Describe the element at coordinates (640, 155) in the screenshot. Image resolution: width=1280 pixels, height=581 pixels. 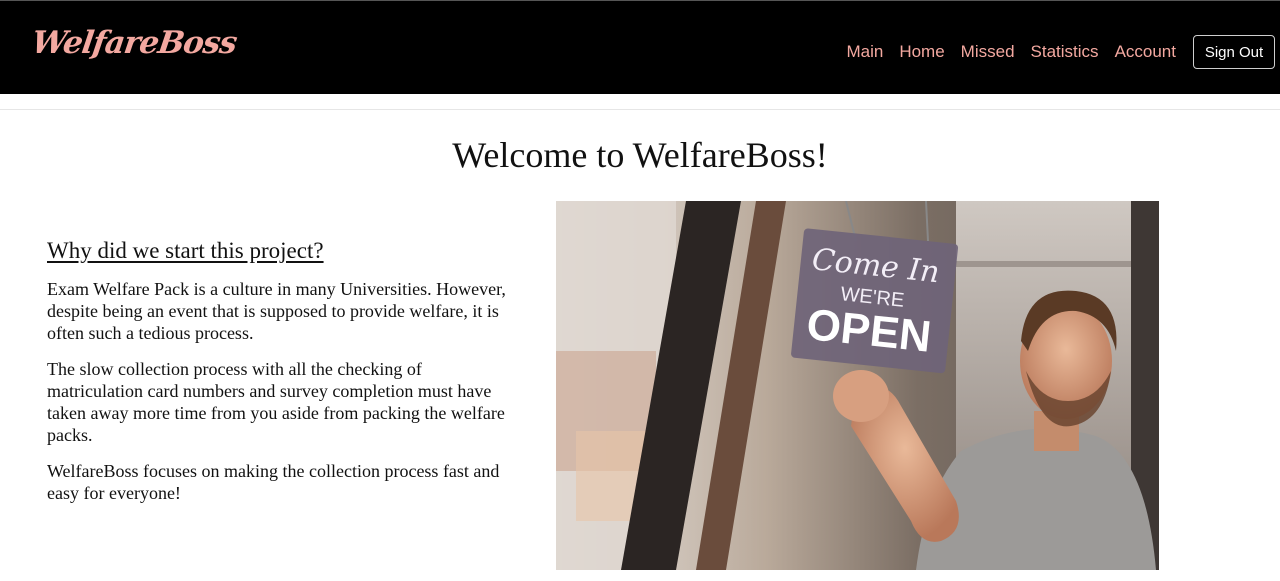
I see `page-title: Welcome to WelfareBoss!` at that location.